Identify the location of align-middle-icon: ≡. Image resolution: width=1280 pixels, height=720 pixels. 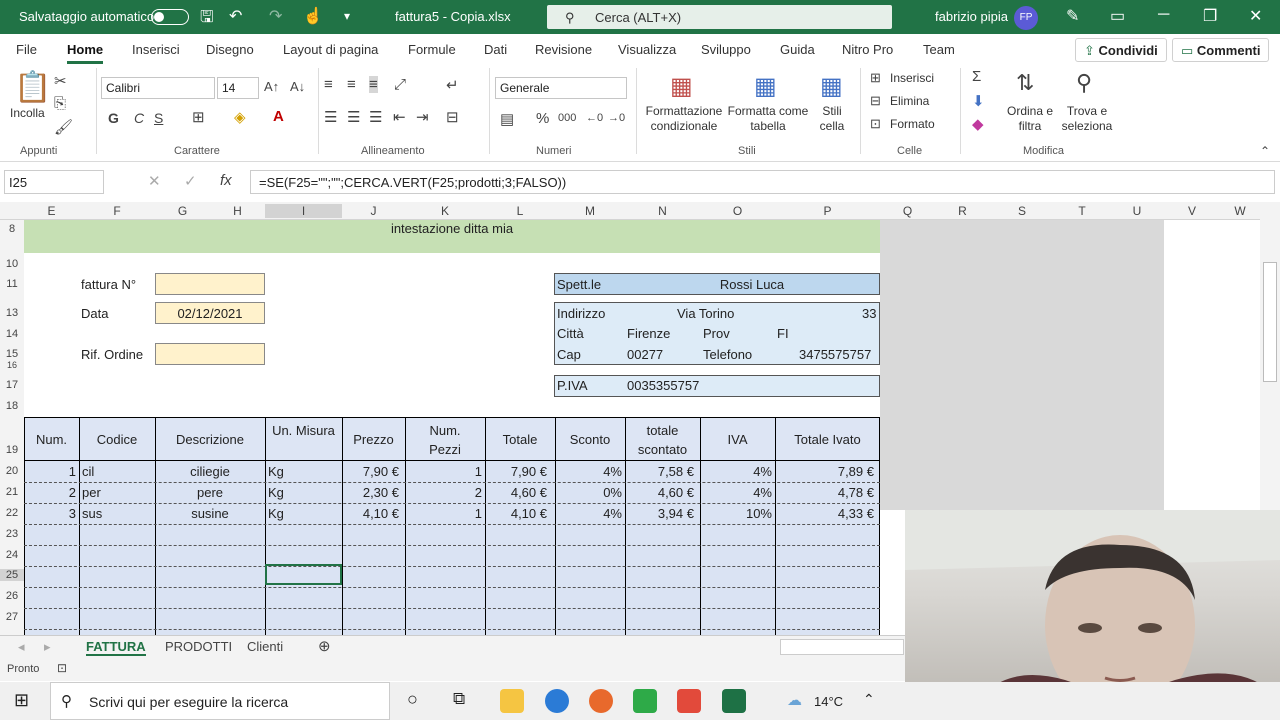
(351, 84).